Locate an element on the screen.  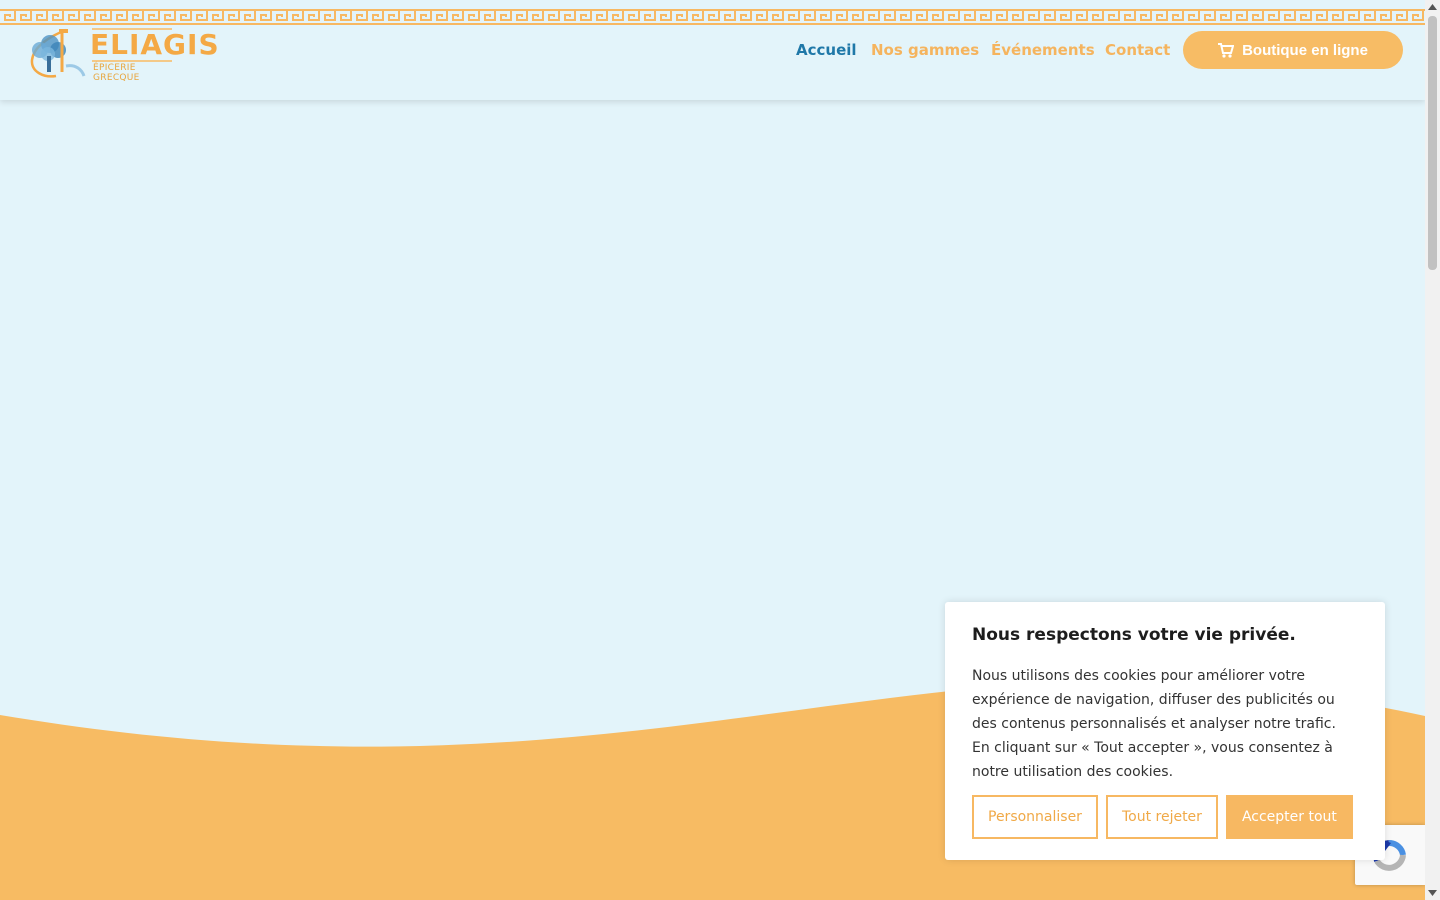
accept-all-button: Accepter tout is located at coordinates (1289, 817).